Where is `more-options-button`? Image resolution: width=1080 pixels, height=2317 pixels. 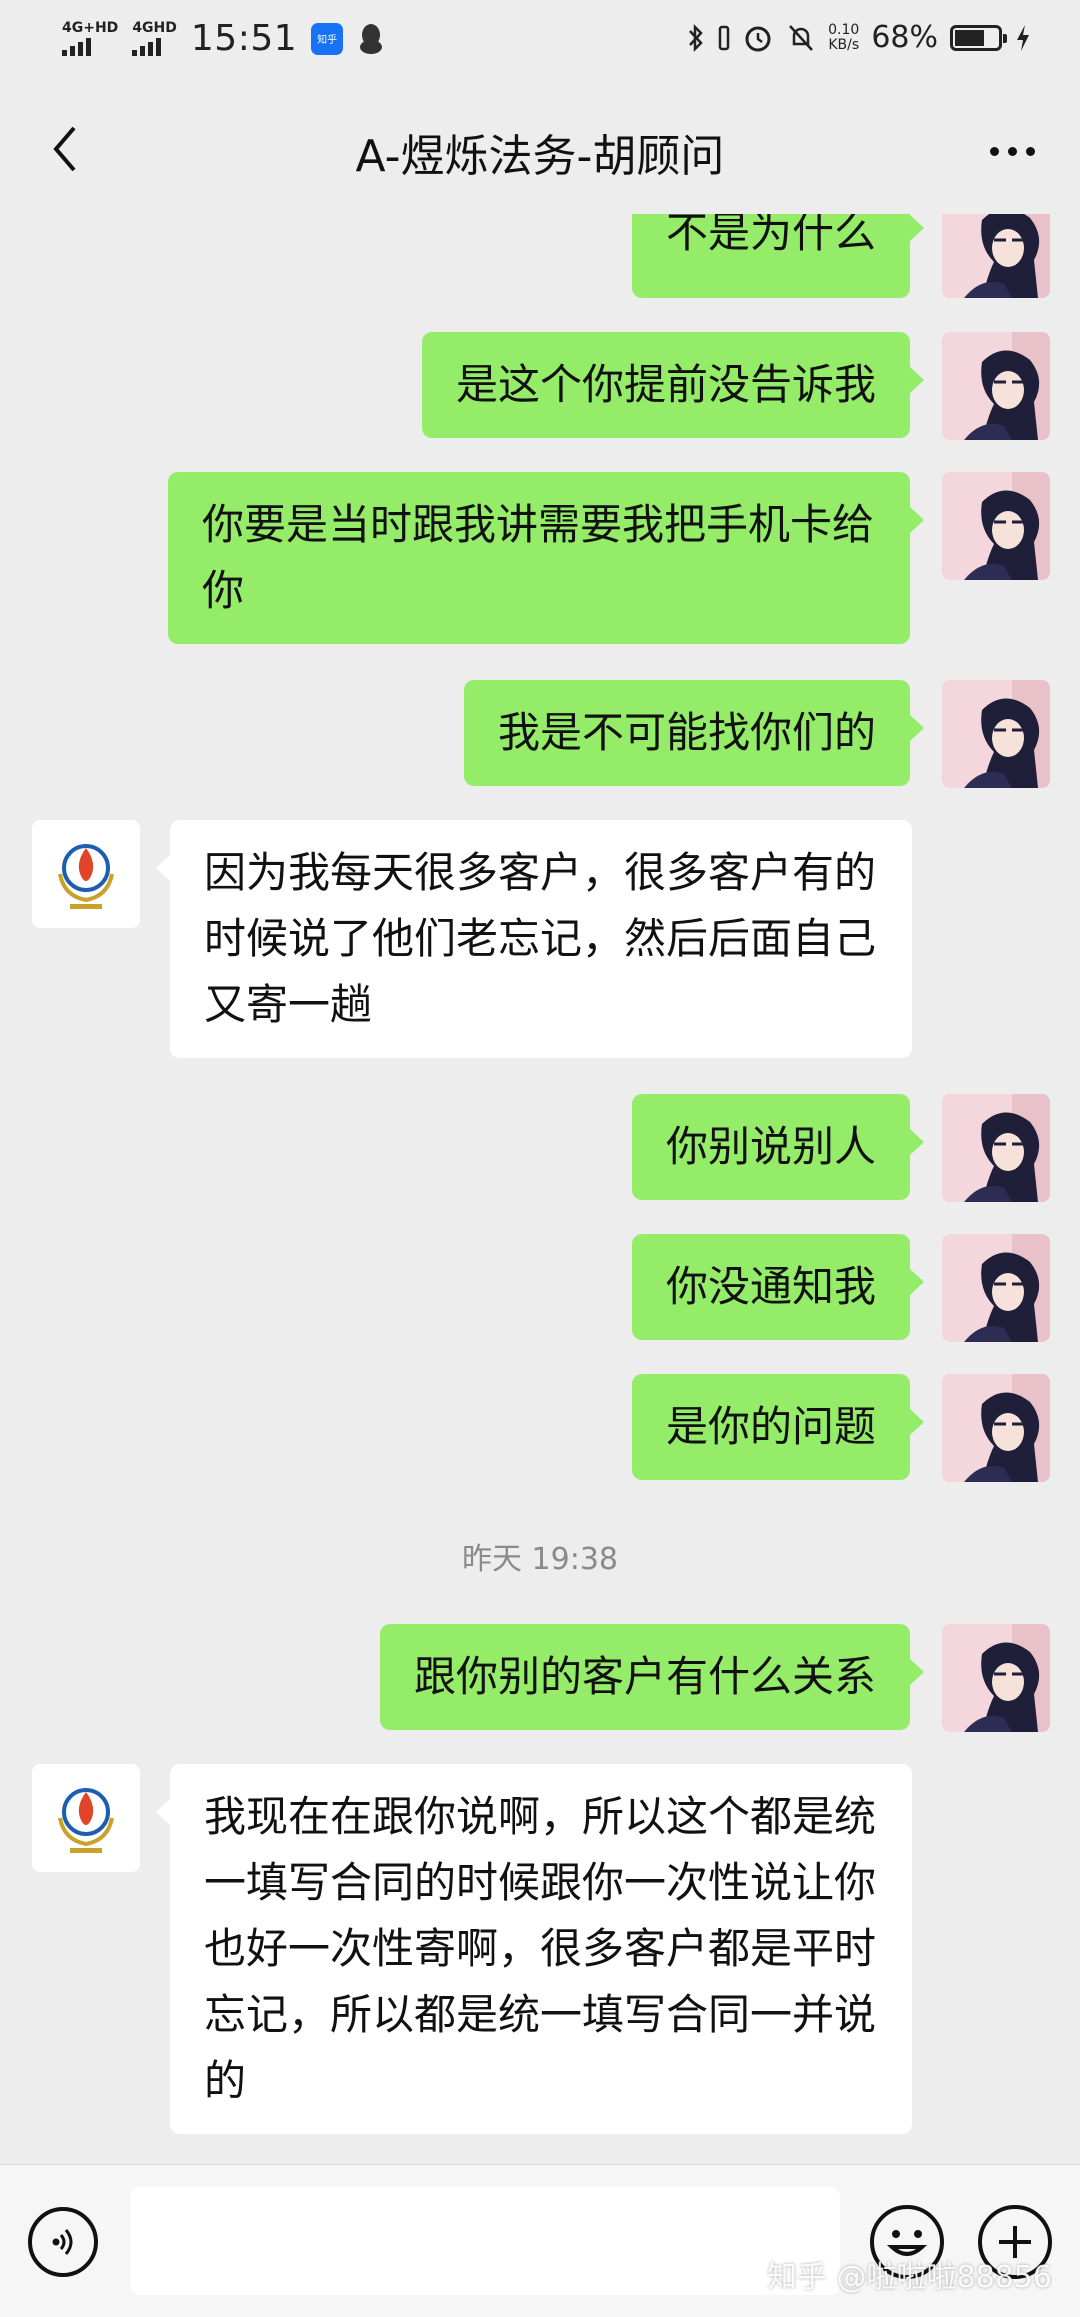 more-options-button is located at coordinates (1012, 151).